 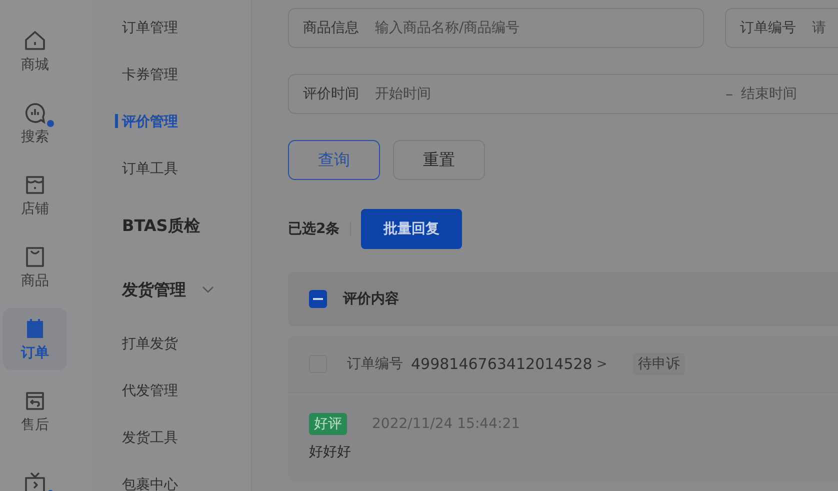 I want to click on rating-tag: 好评, so click(x=328, y=424).